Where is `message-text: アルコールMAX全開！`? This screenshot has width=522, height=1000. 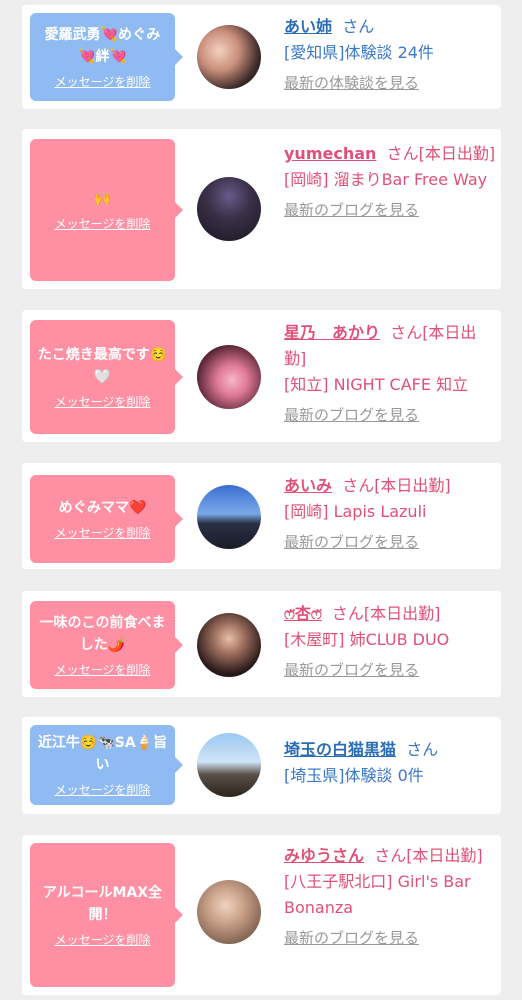 message-text: アルコールMAX全開！ is located at coordinates (102, 904).